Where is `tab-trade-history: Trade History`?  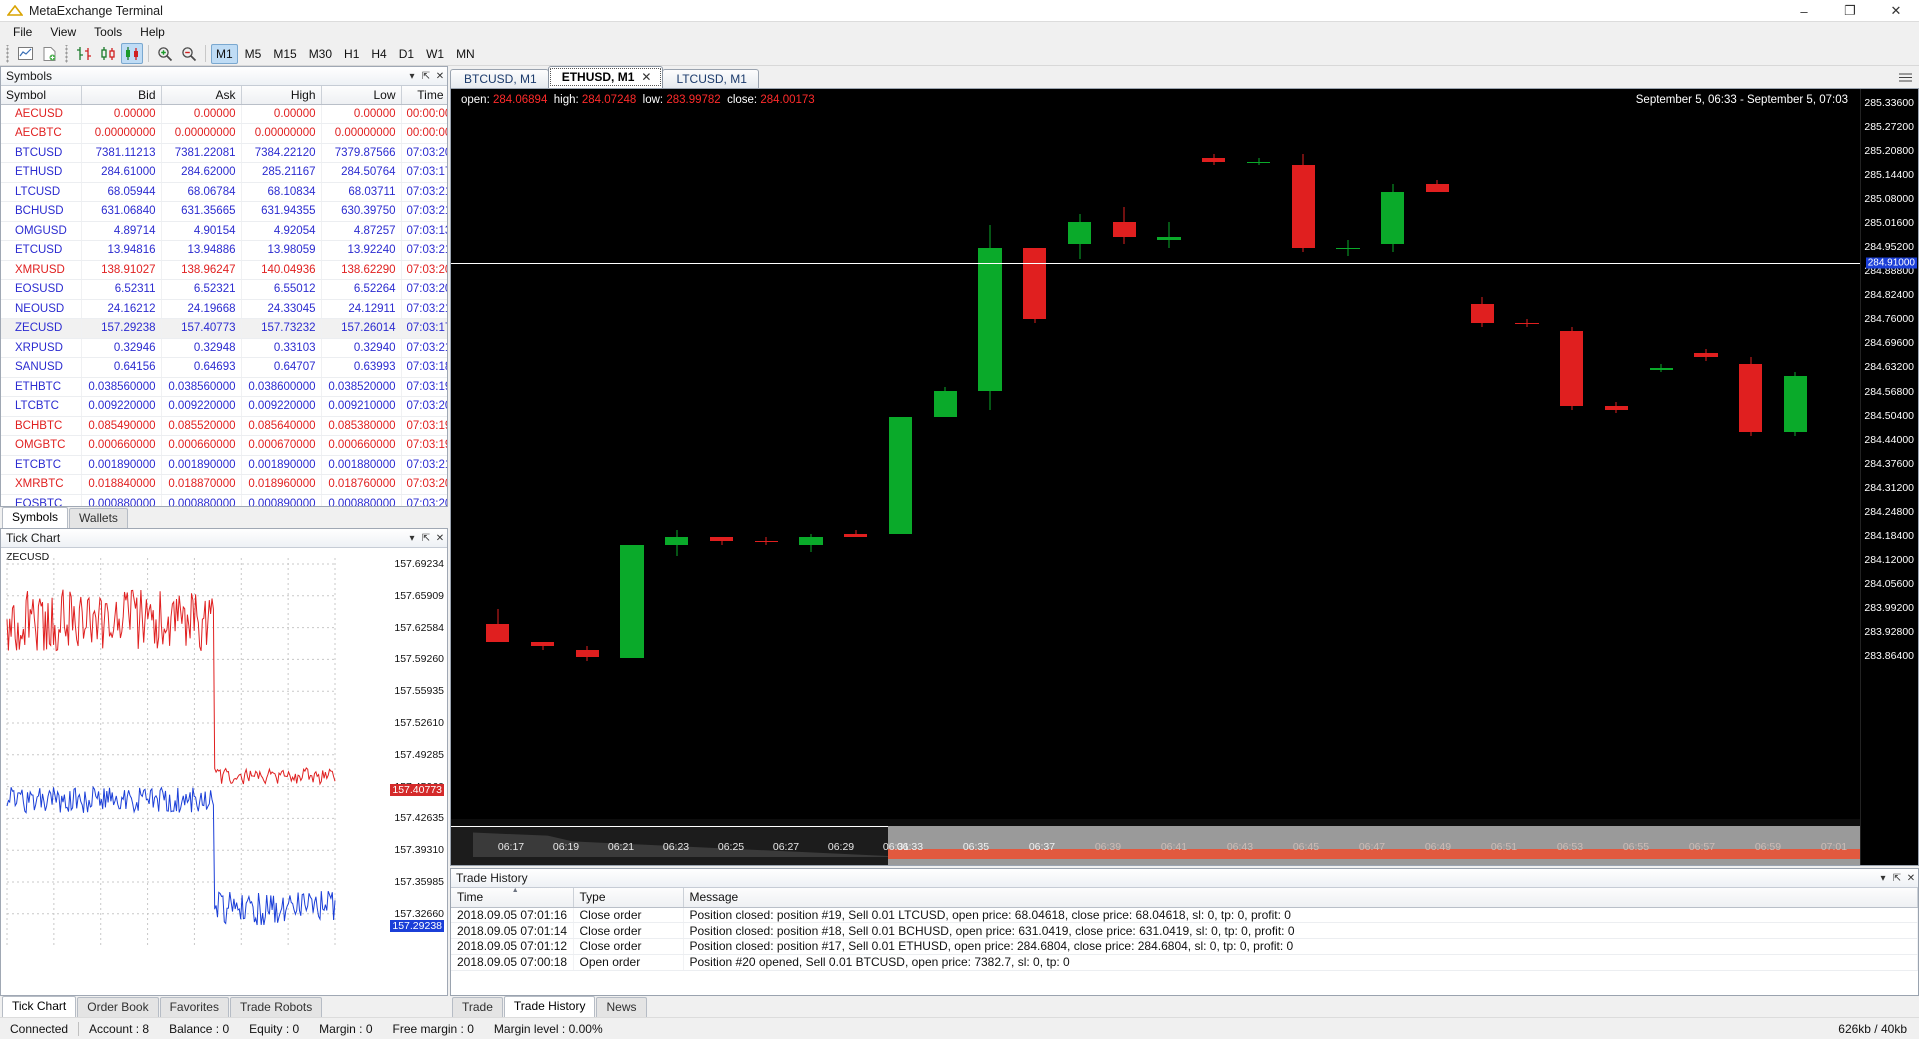 tab-trade-history: Trade History is located at coordinates (549, 1006).